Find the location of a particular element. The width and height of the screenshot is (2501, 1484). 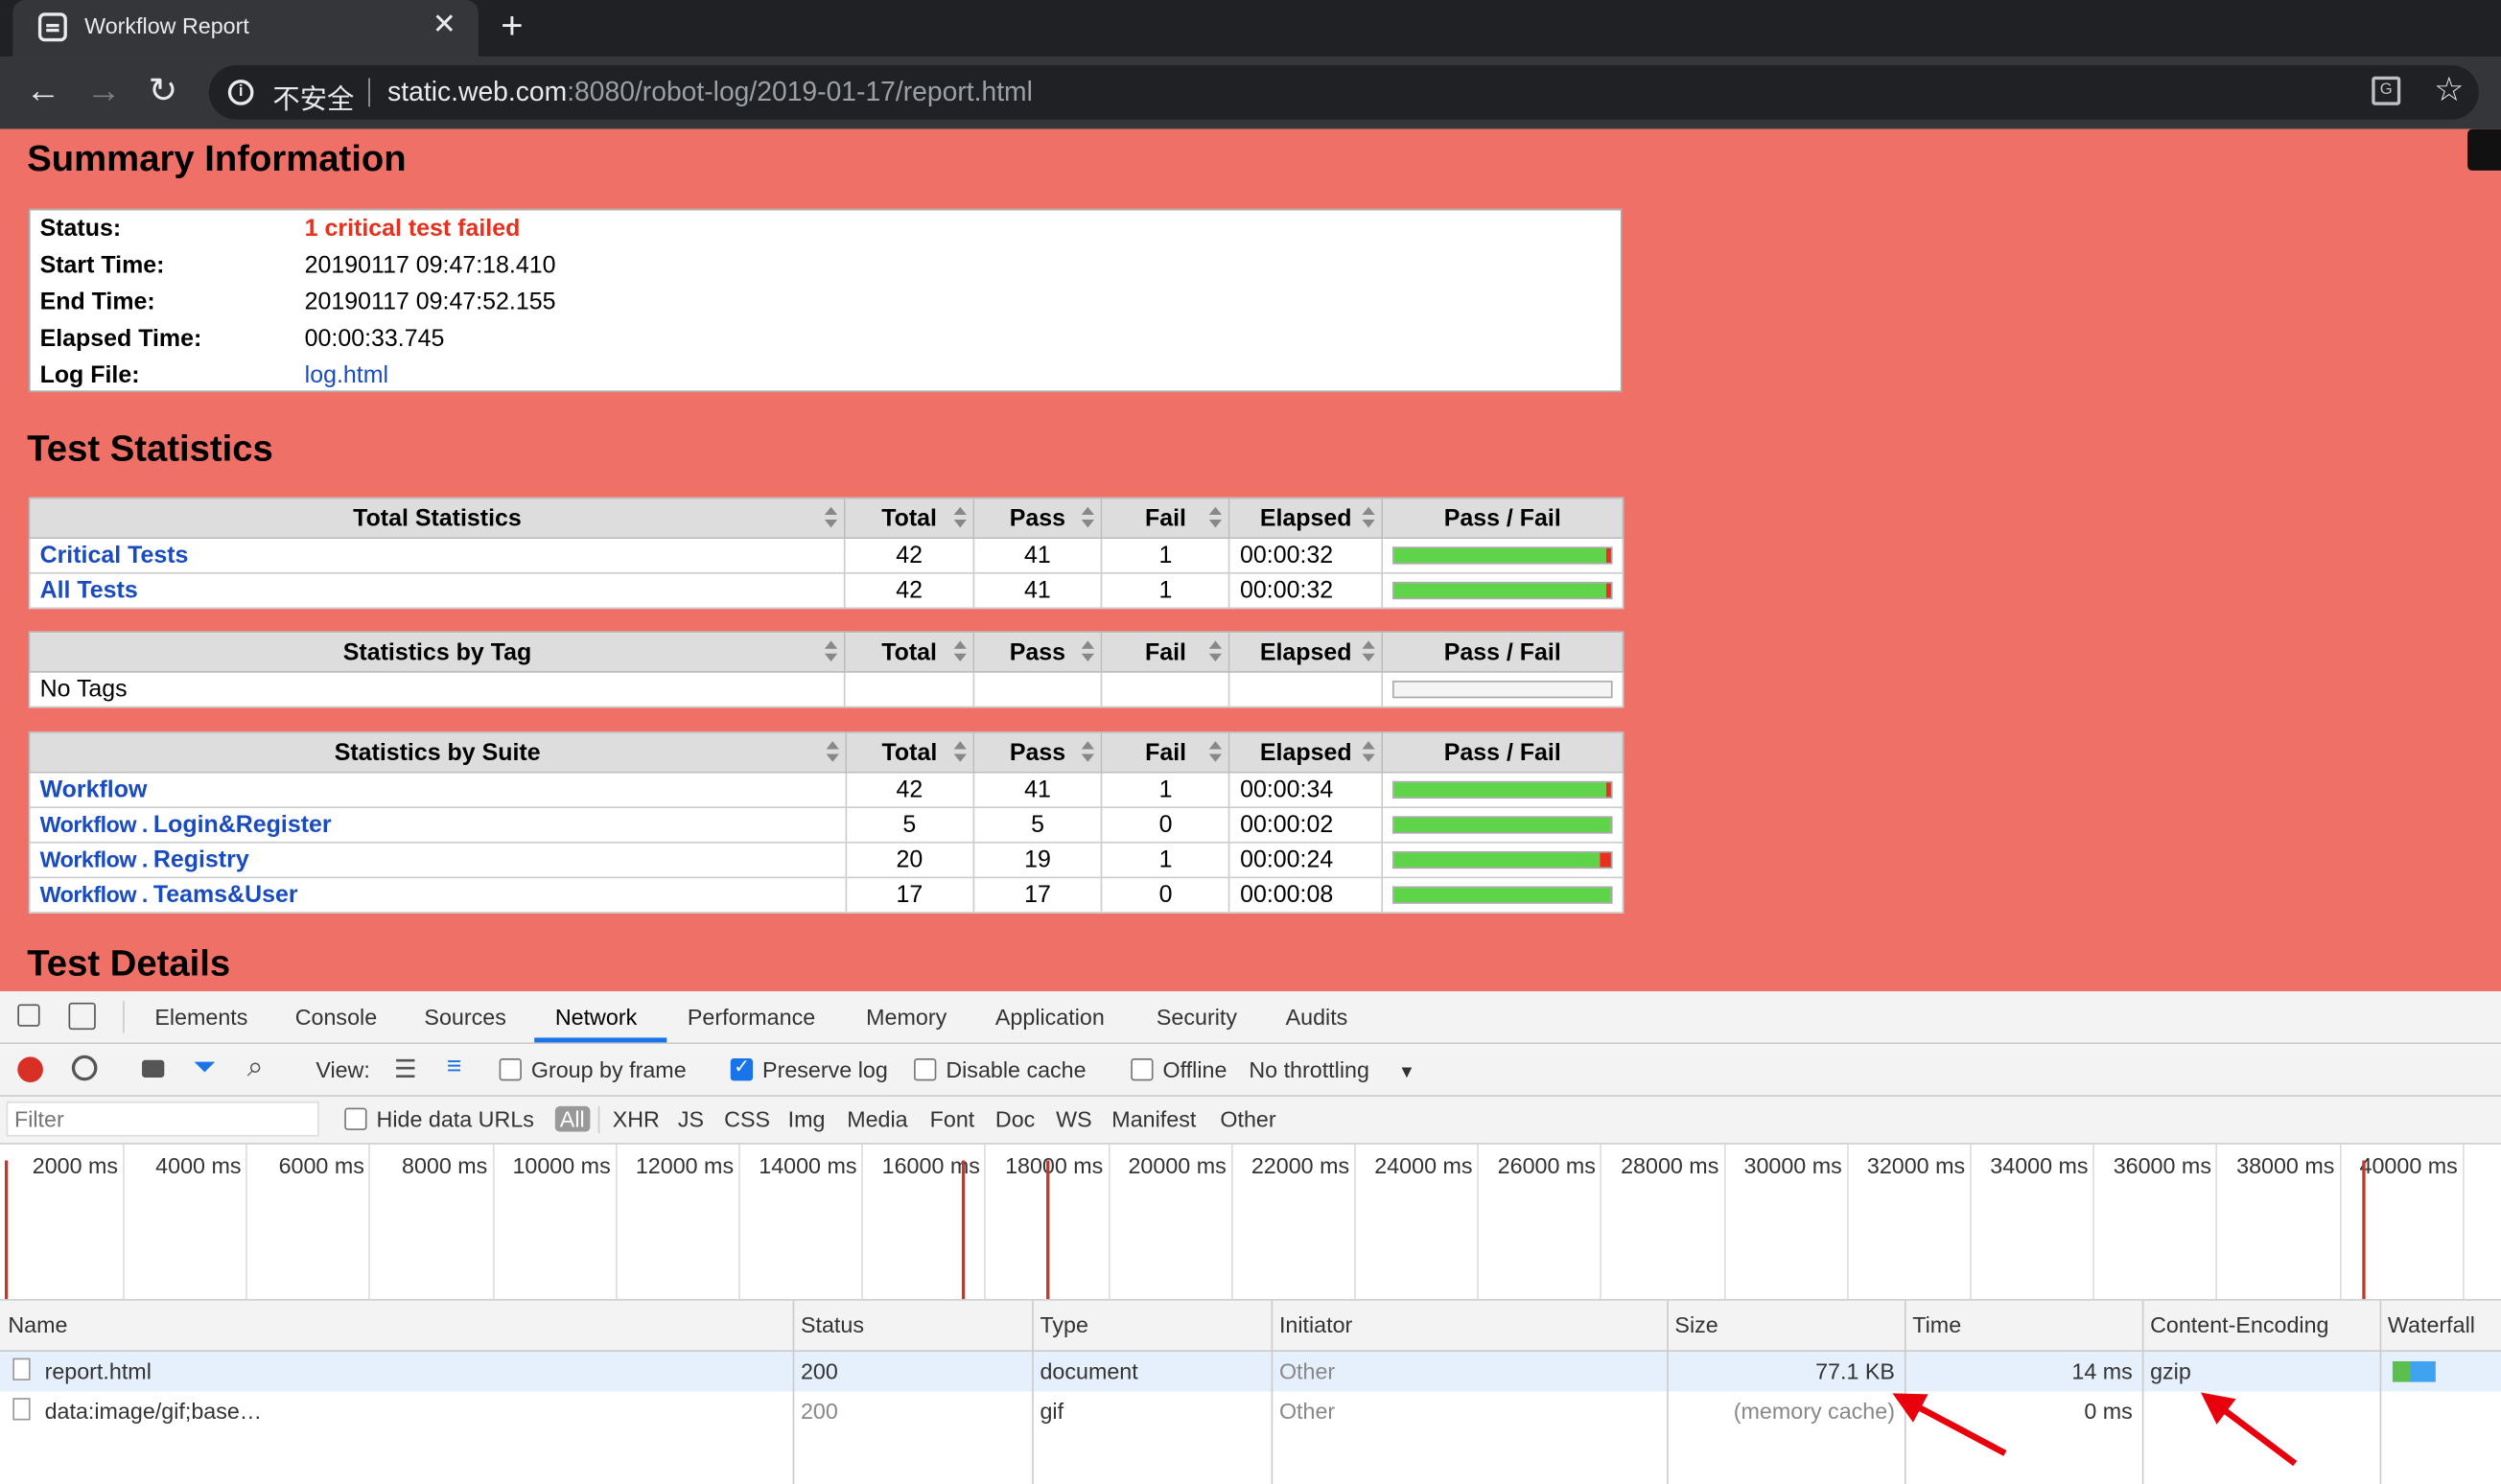

disable-cache-checkbox: Disable cache is located at coordinates (1001, 1069).